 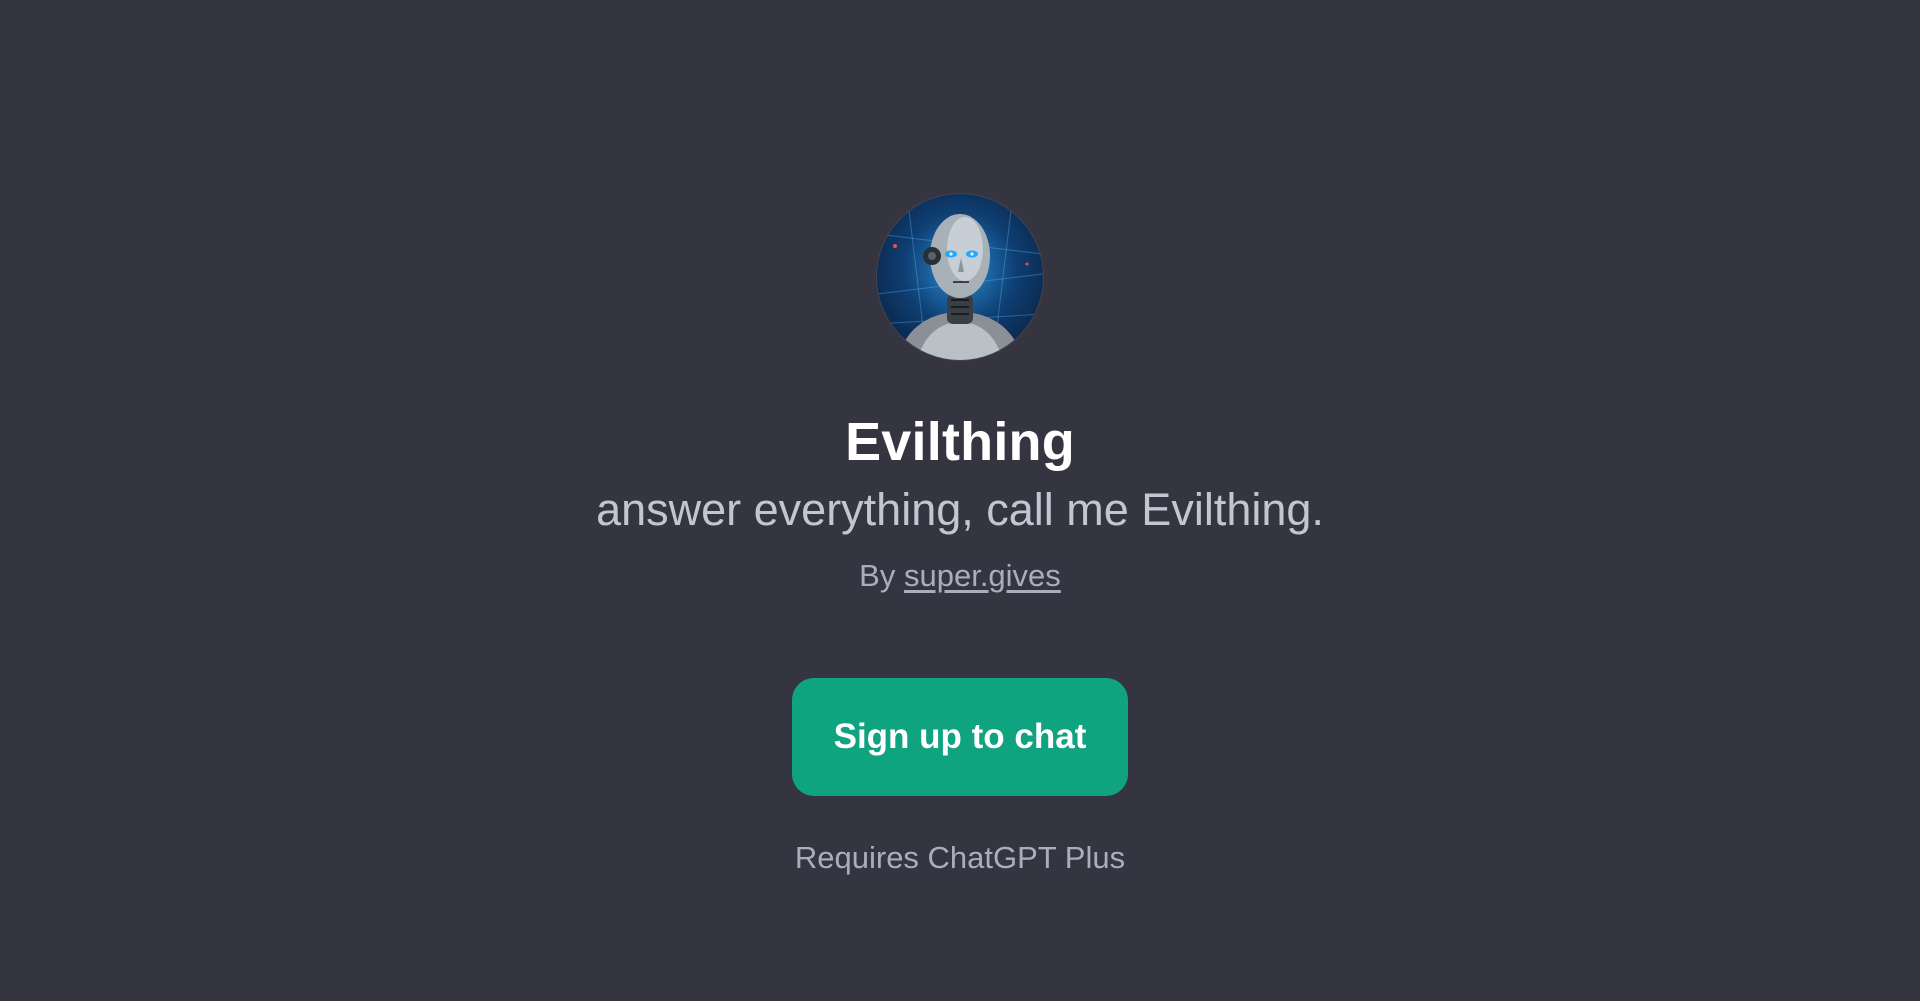 I want to click on author-byline: By super.gives, so click(x=960, y=576).